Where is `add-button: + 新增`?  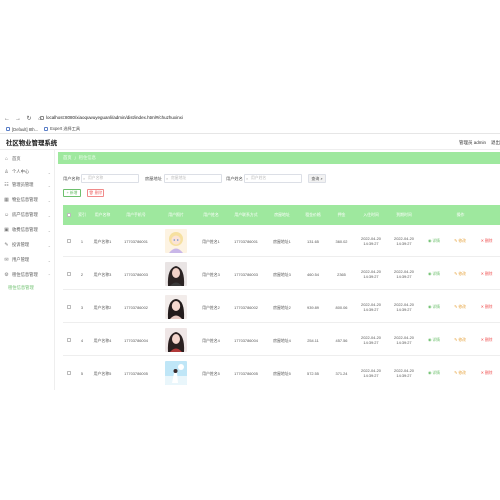
add-button: + 新增 is located at coordinates (72, 193).